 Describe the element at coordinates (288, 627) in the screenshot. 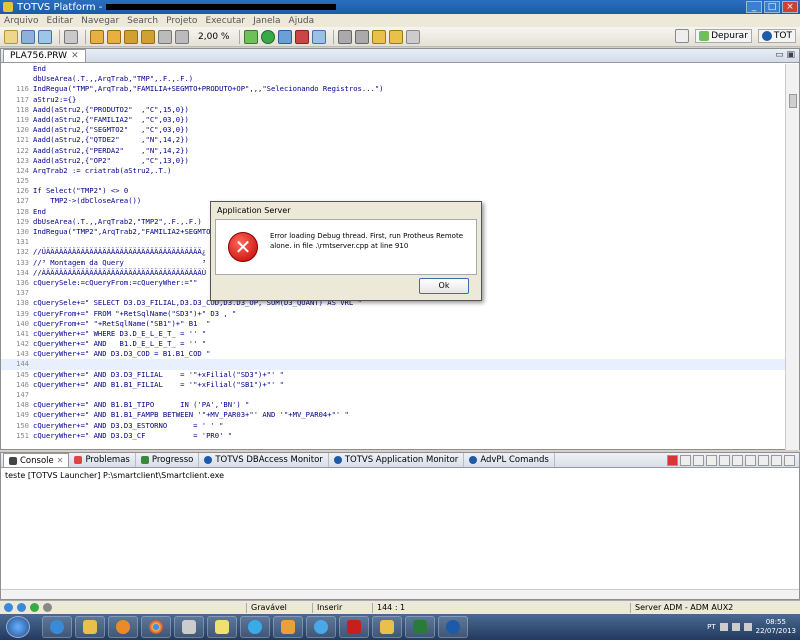

I see `taskbar-outlook` at that location.